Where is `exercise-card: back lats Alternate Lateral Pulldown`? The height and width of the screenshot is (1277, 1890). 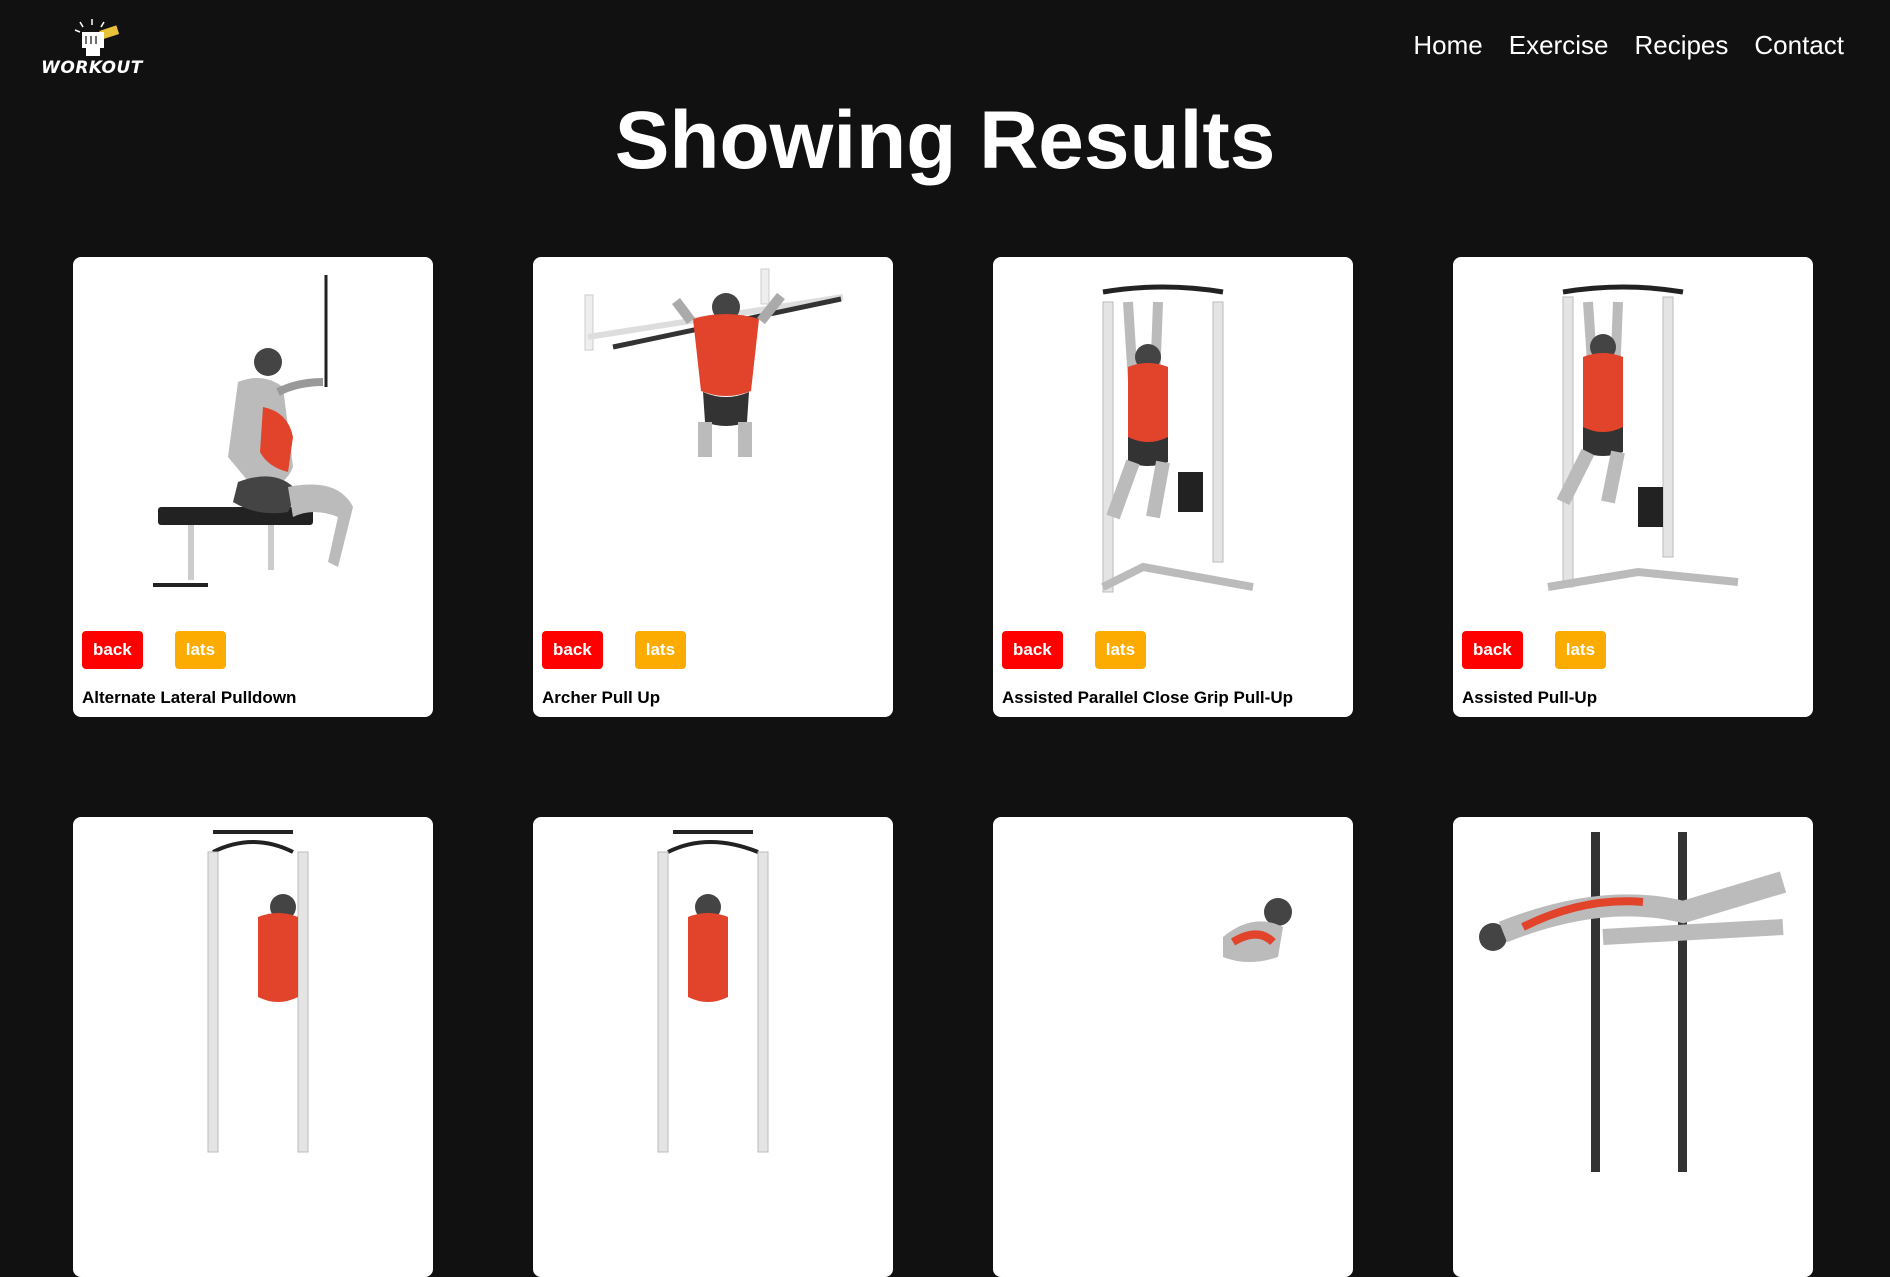 exercise-card: back lats Alternate Lateral Pulldown is located at coordinates (253, 487).